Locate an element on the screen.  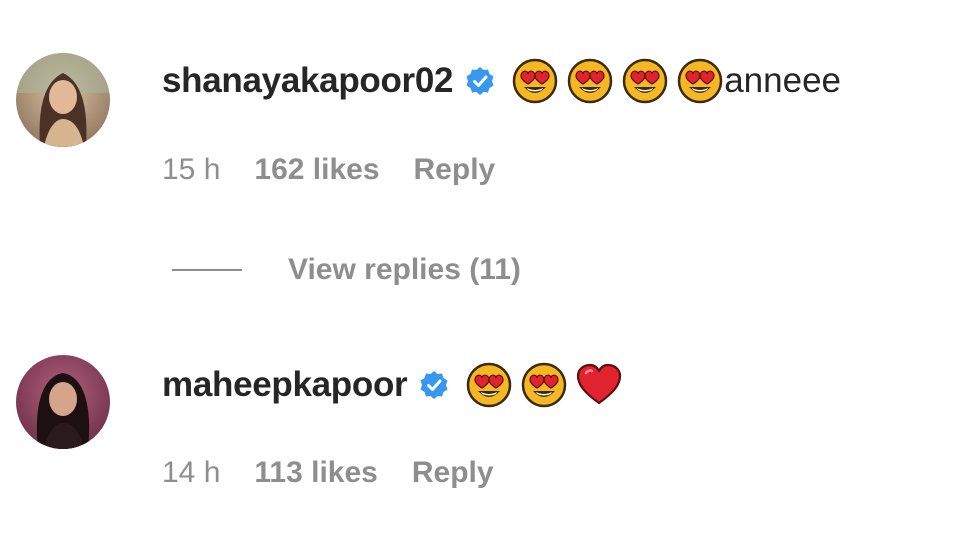
comment-text: anneee is located at coordinates (783, 80).